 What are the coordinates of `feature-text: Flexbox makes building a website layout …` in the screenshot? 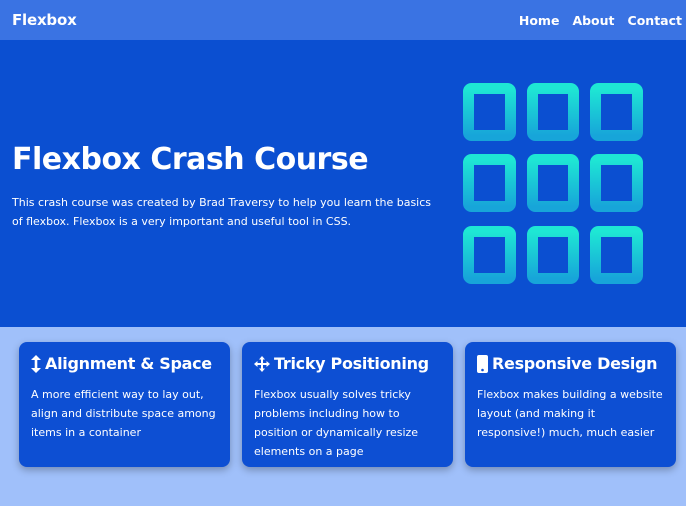 It's located at (570, 413).